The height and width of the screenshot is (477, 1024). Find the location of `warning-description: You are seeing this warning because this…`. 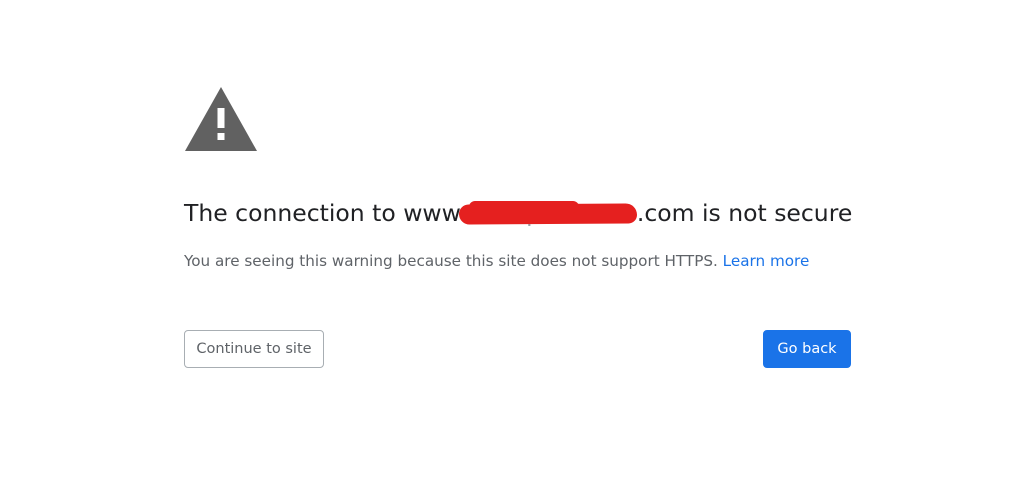

warning-description: You are seeing this warning because this… is located at coordinates (496, 261).